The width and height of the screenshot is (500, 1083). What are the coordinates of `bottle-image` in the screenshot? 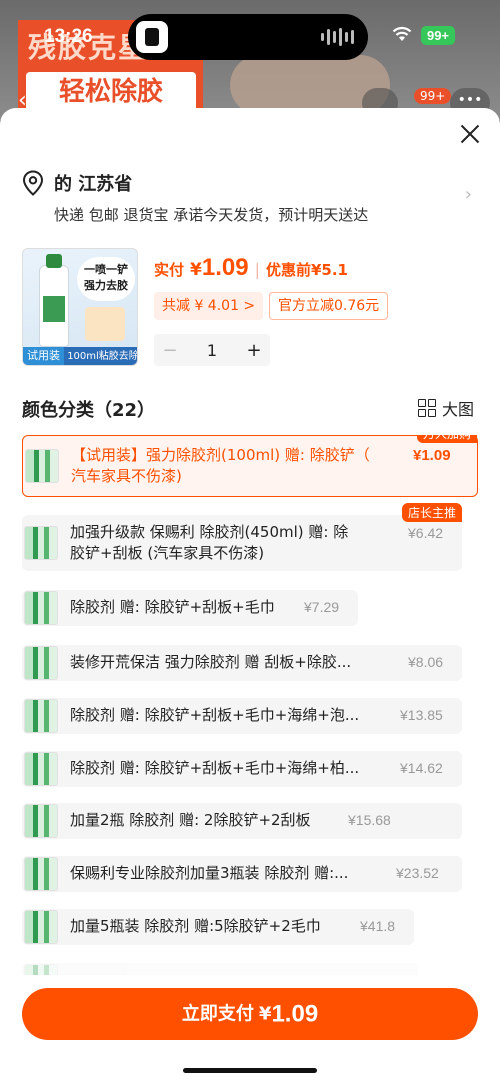 It's located at (54, 300).